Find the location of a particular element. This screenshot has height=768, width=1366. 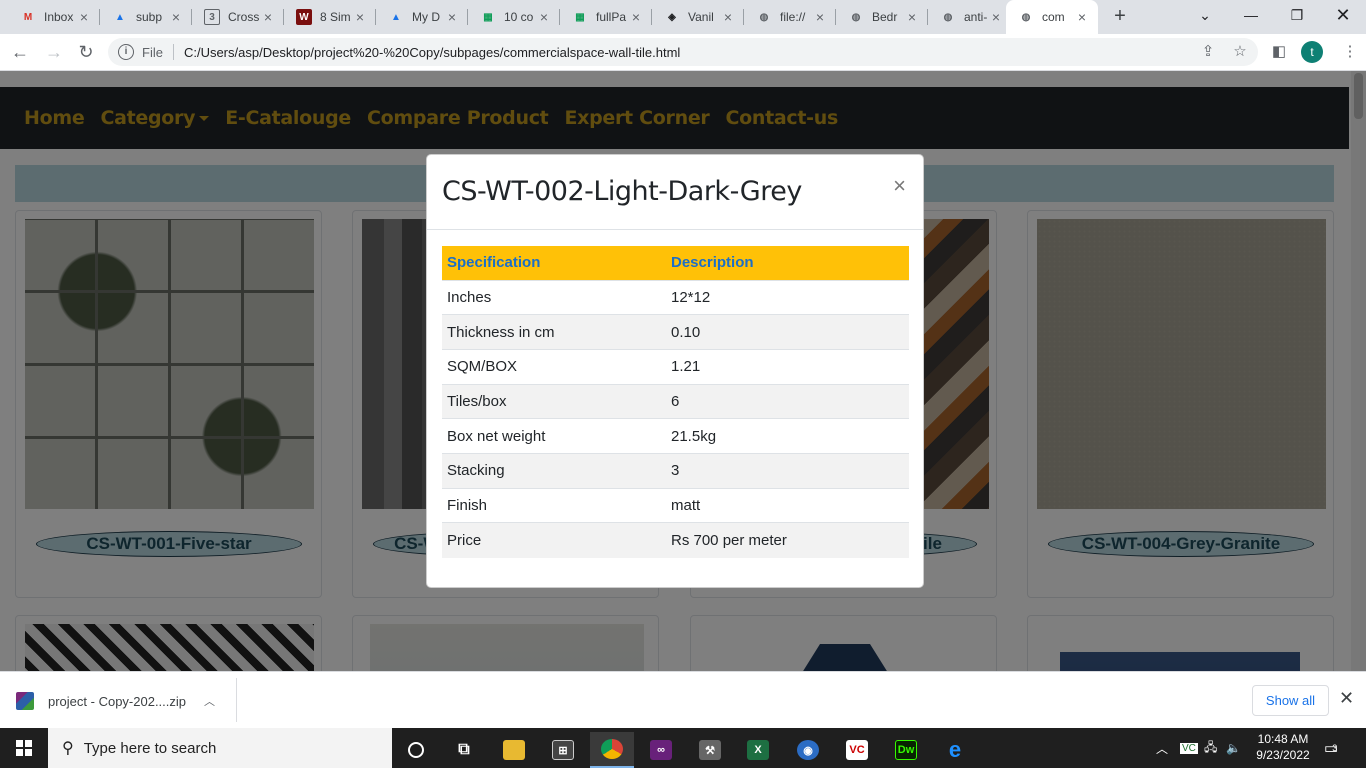

app-icon: ◉ is located at coordinates (808, 750).